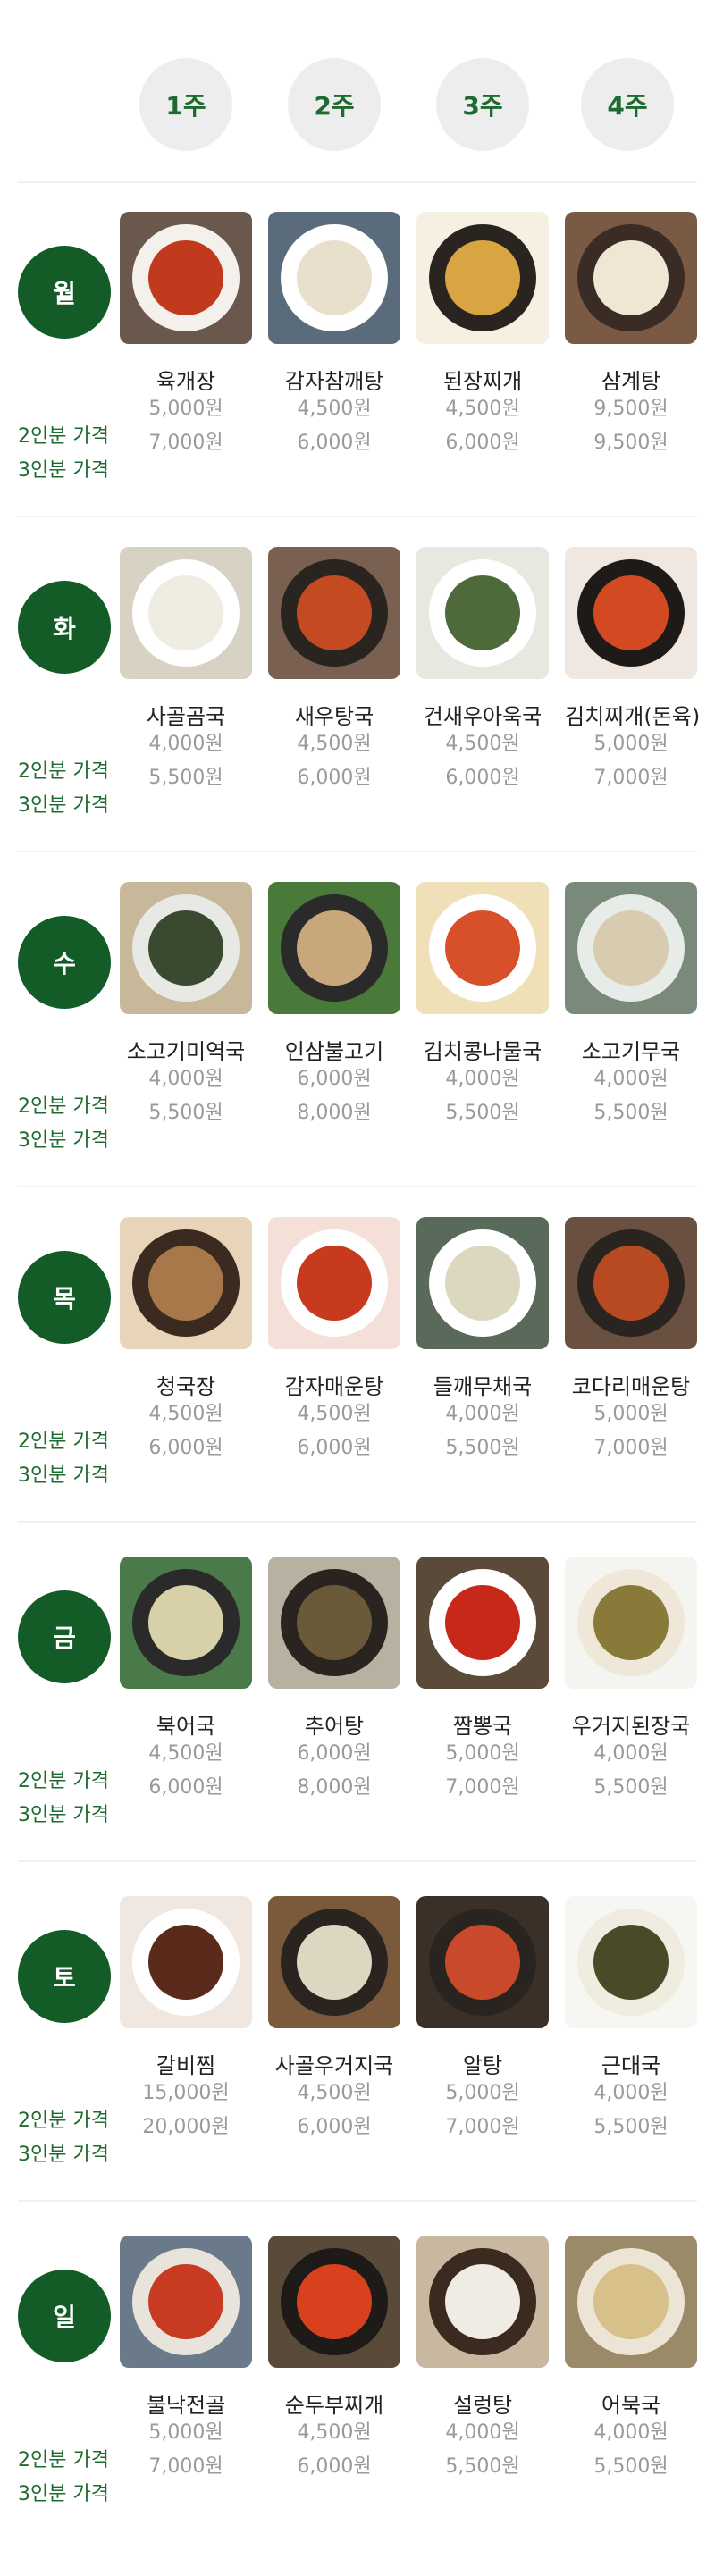 The width and height of the screenshot is (715, 2576). I want to click on price-3-servings: 8,000원, so click(335, 1113).